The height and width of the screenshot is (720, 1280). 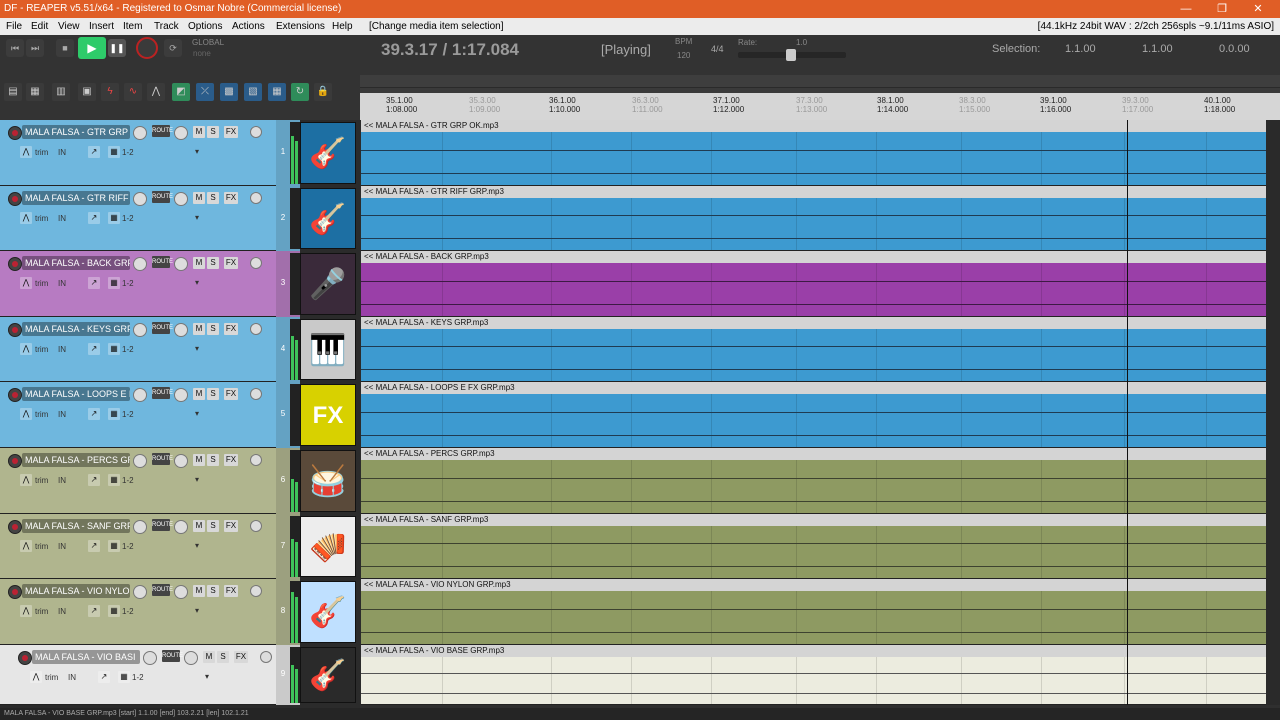 What do you see at coordinates (87, 92) in the screenshot?
I see `render-icon: ▣` at bounding box center [87, 92].